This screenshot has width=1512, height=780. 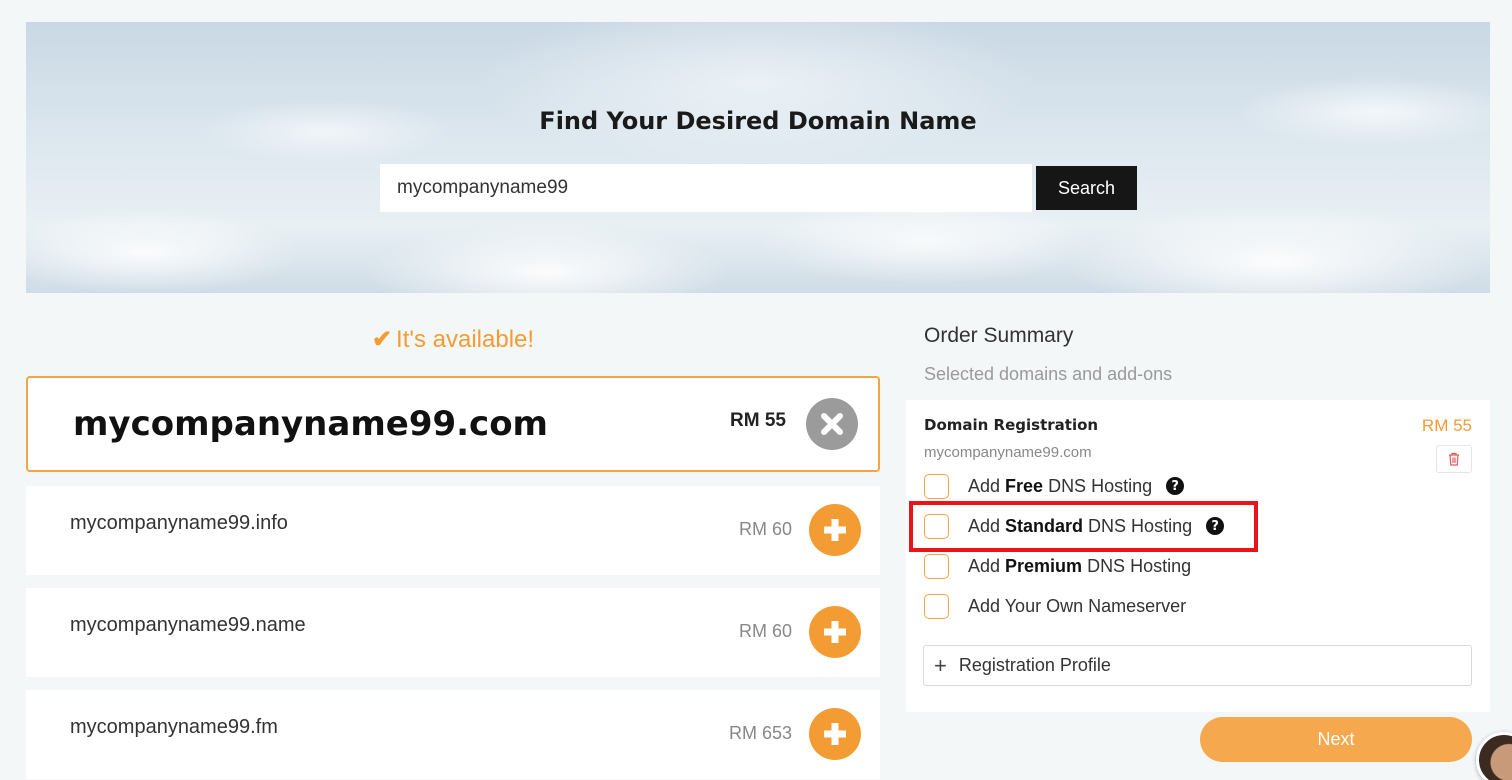 I want to click on domain-name: mycompanyname99.name, so click(x=188, y=625).